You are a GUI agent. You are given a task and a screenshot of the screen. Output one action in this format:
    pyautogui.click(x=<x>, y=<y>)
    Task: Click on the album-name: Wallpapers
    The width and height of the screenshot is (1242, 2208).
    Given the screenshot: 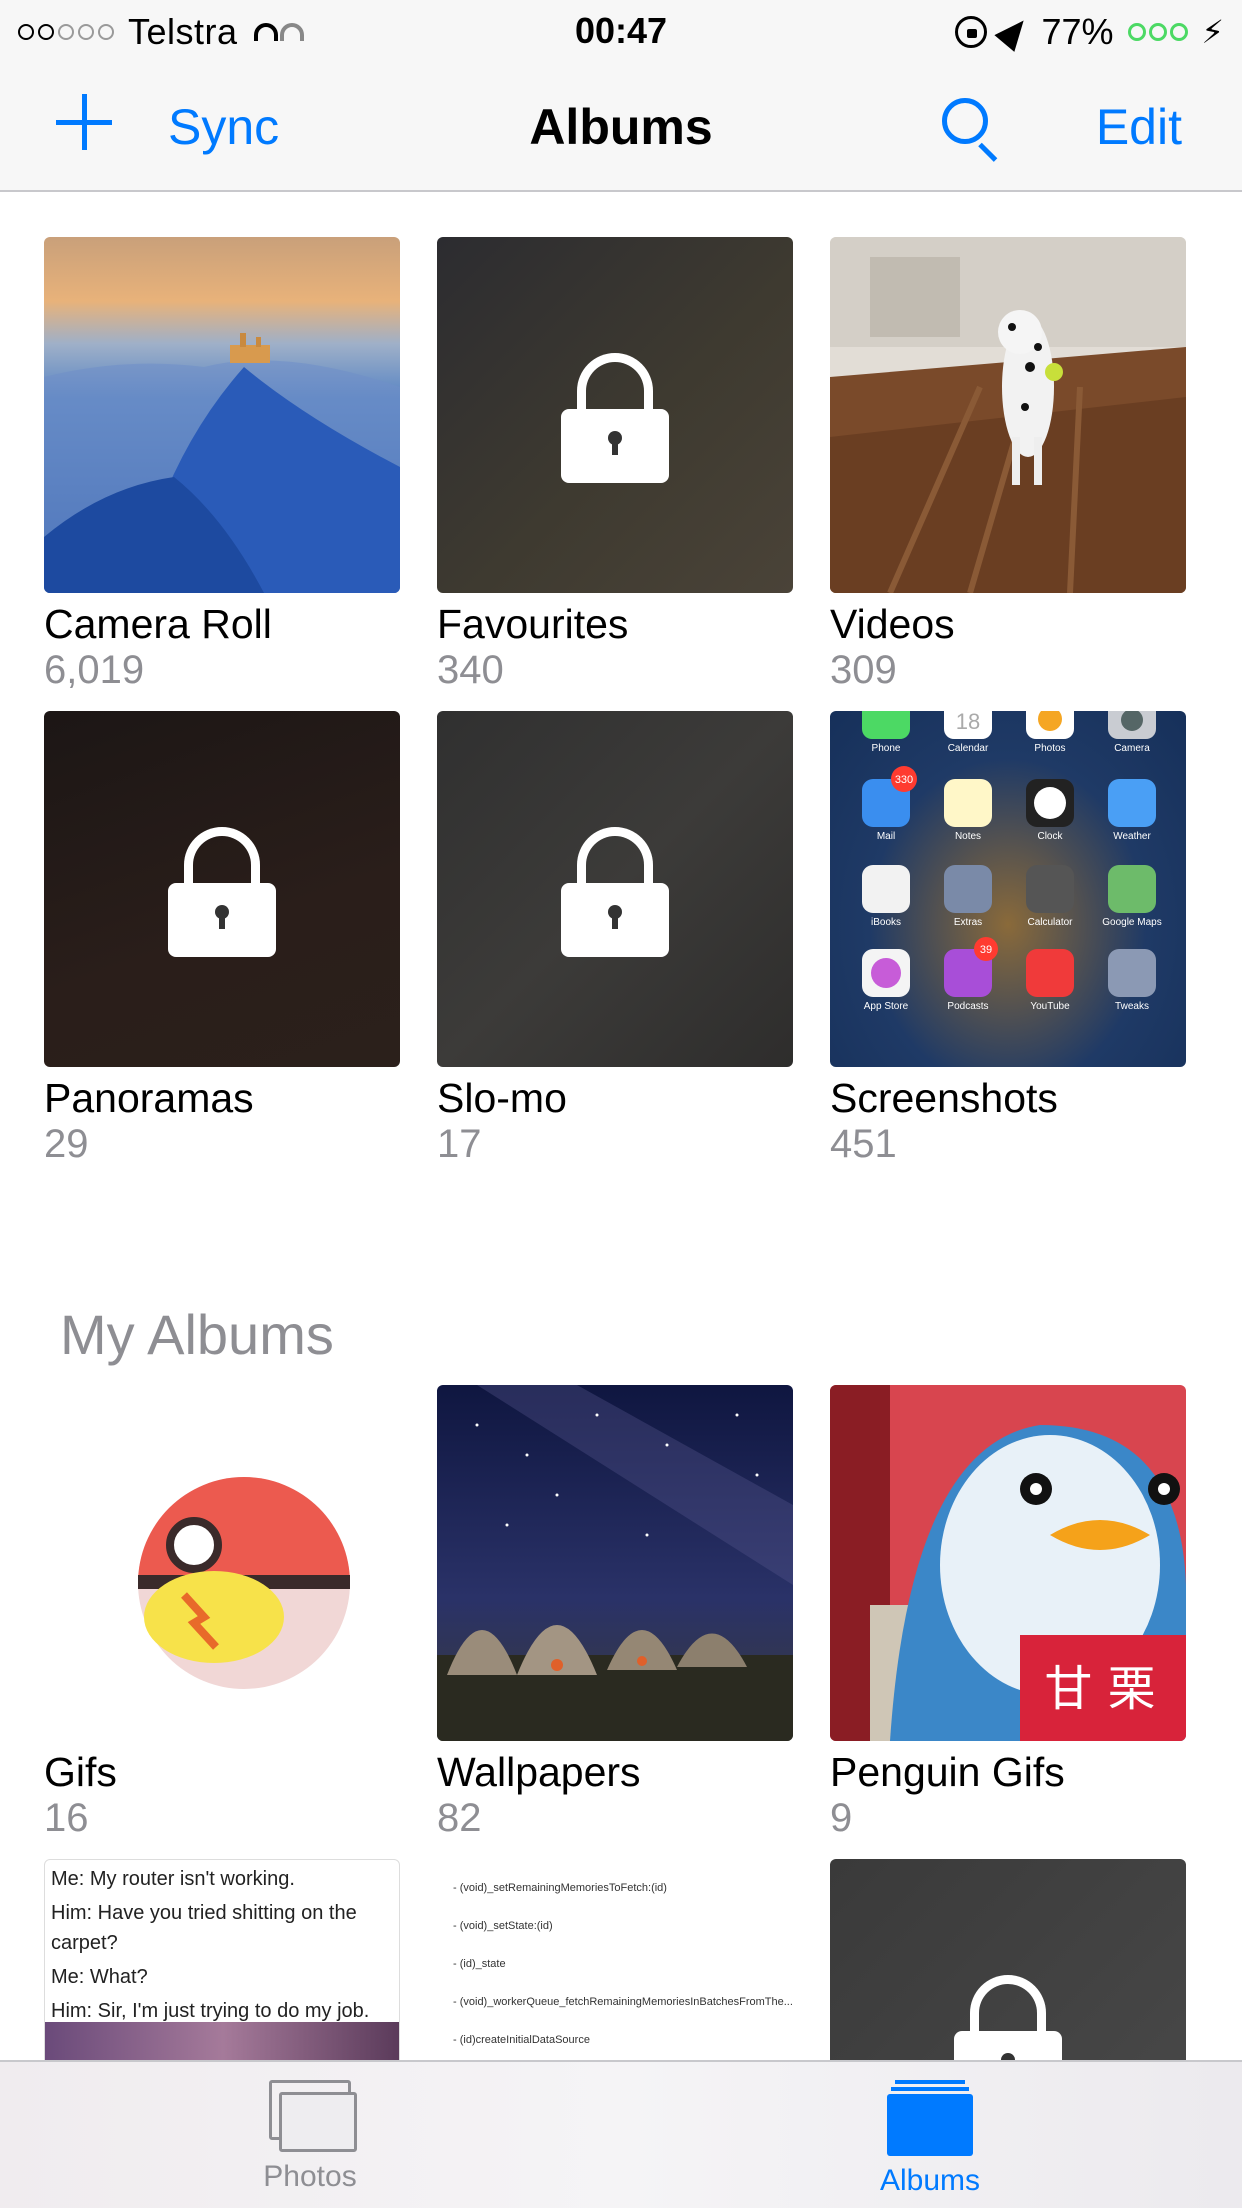 What is the action you would take?
    pyautogui.click(x=539, y=1772)
    